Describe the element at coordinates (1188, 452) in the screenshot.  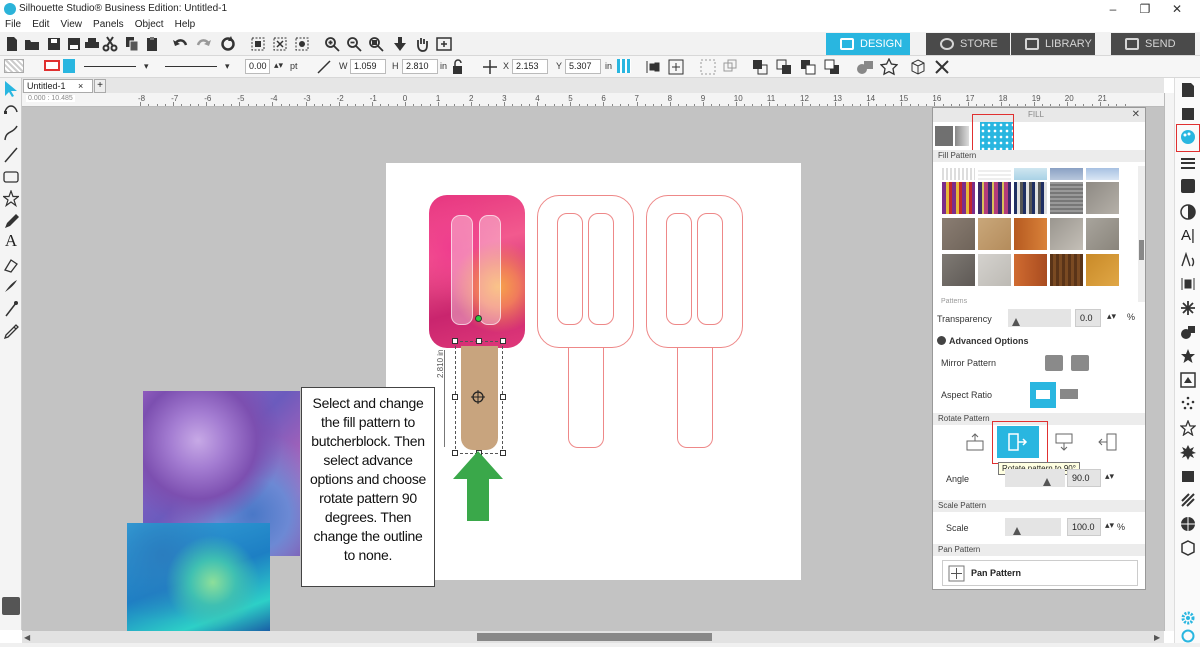
I see `nesting-icon` at that location.